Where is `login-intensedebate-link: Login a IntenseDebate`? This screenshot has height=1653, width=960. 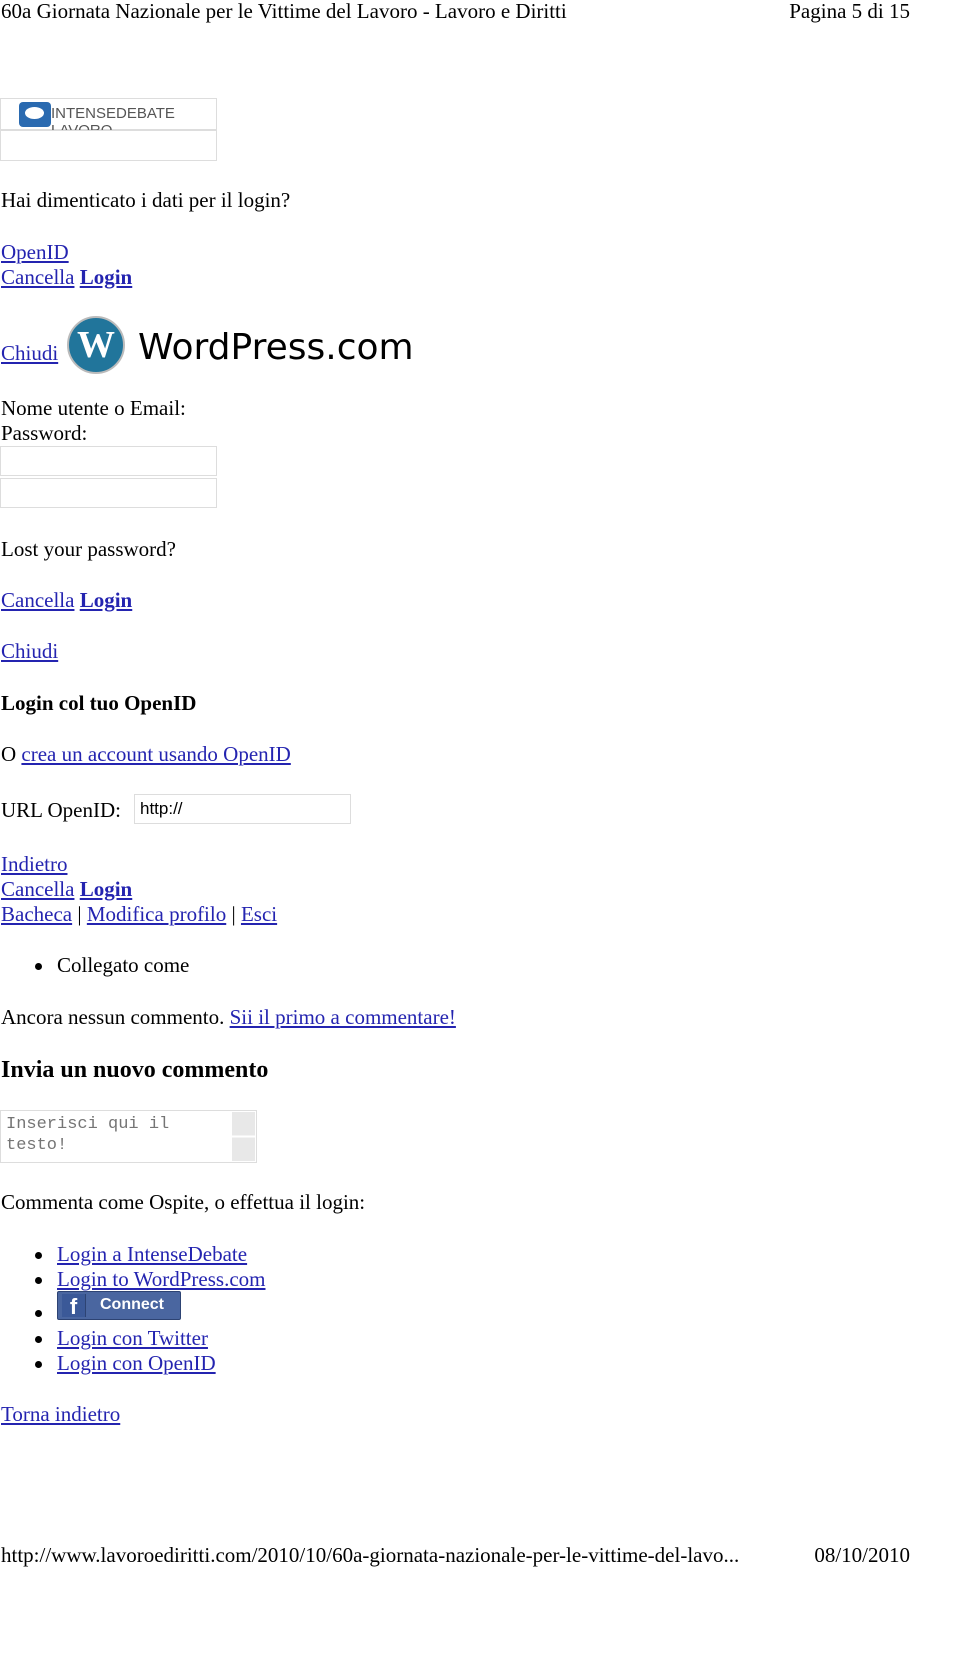
login-intensedebate-link: Login a IntenseDebate is located at coordinates (152, 1254).